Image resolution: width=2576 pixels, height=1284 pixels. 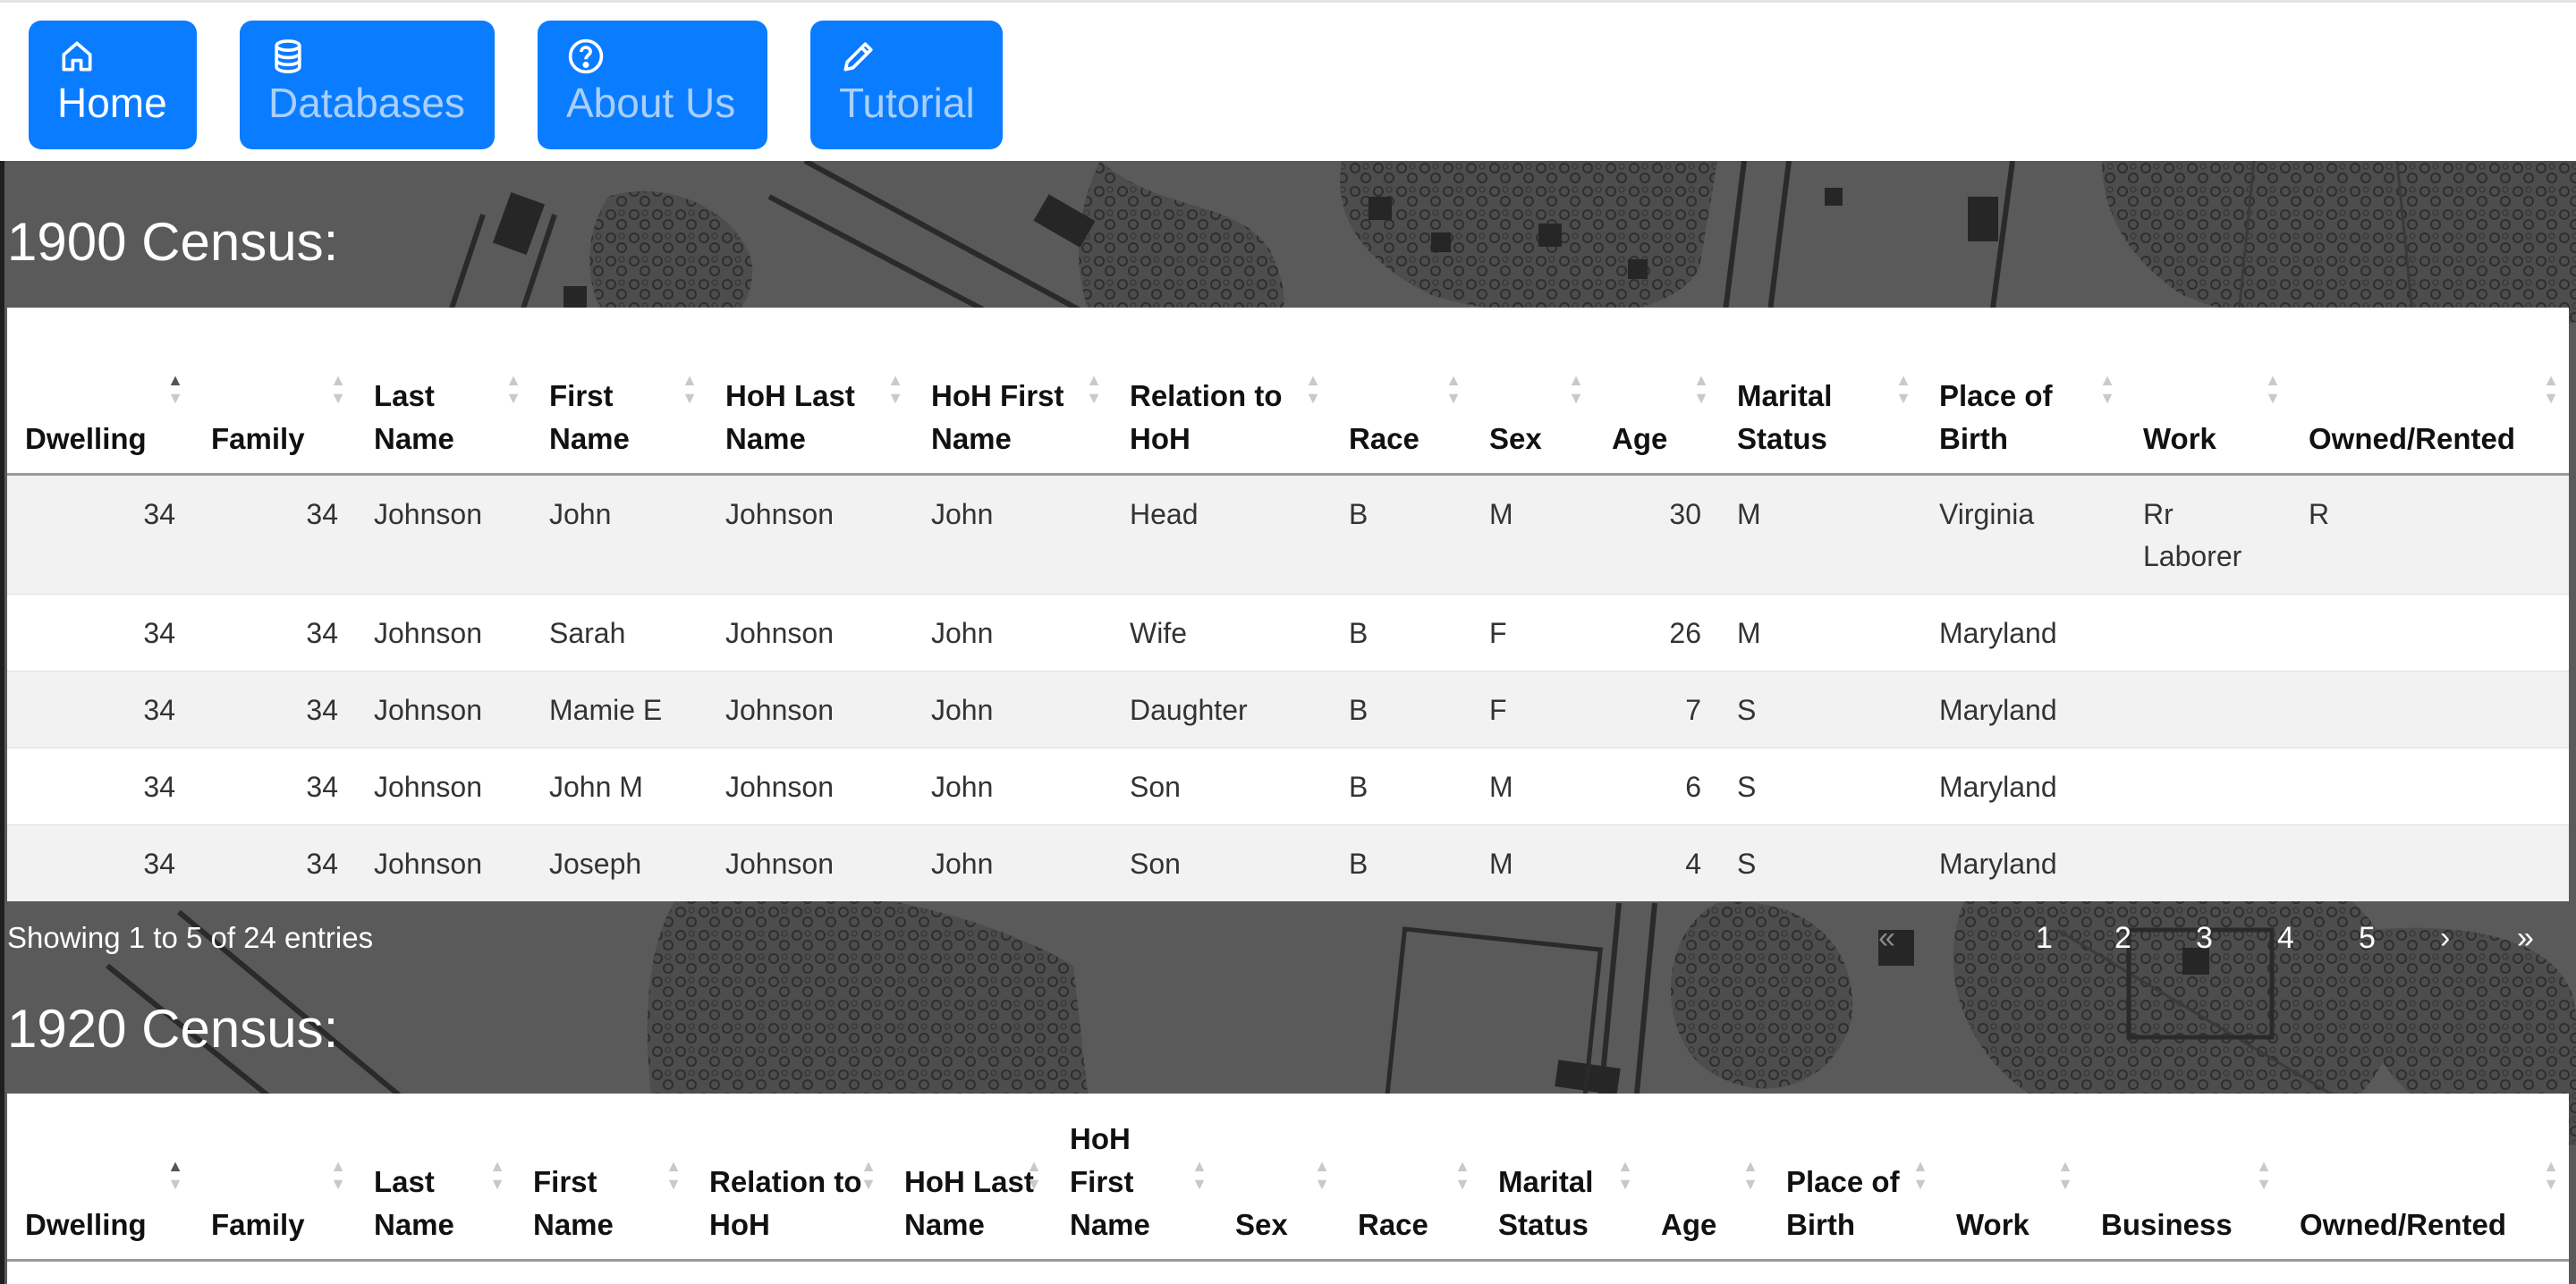 What do you see at coordinates (790, 416) in the screenshot?
I see `col-header-label: HoH Last Name` at bounding box center [790, 416].